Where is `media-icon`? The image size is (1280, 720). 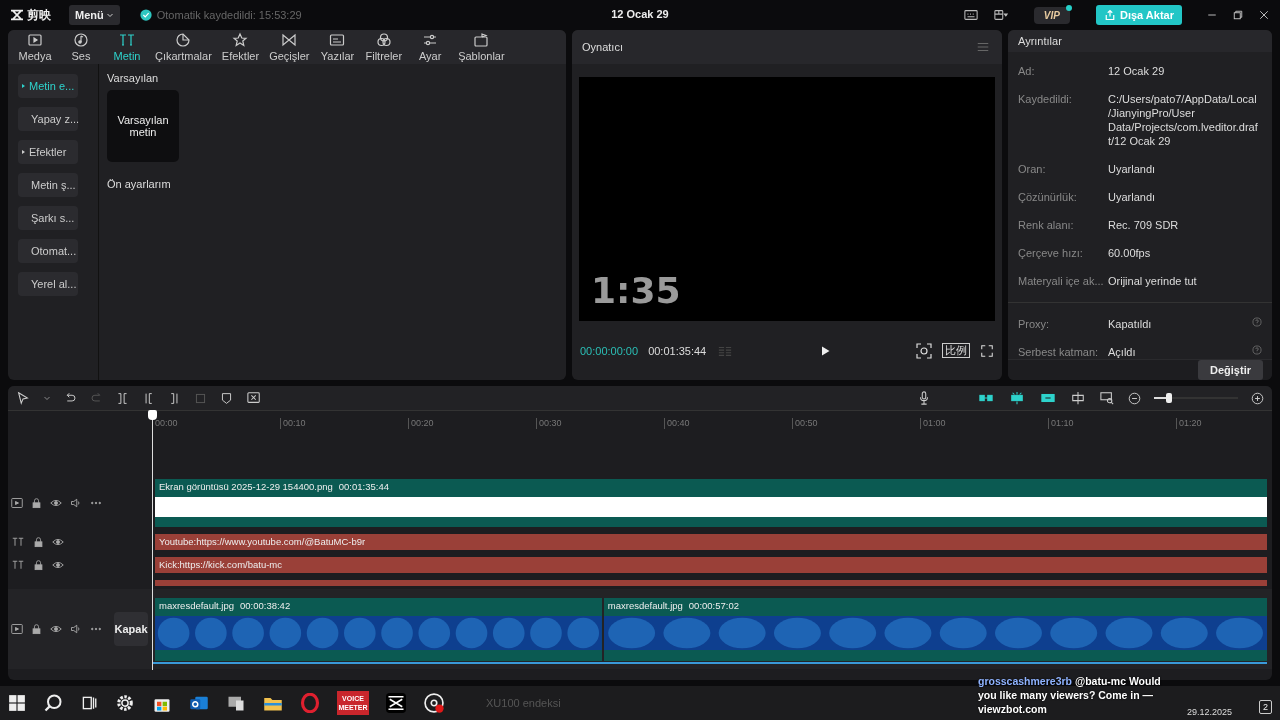
media-icon is located at coordinates (35, 40).